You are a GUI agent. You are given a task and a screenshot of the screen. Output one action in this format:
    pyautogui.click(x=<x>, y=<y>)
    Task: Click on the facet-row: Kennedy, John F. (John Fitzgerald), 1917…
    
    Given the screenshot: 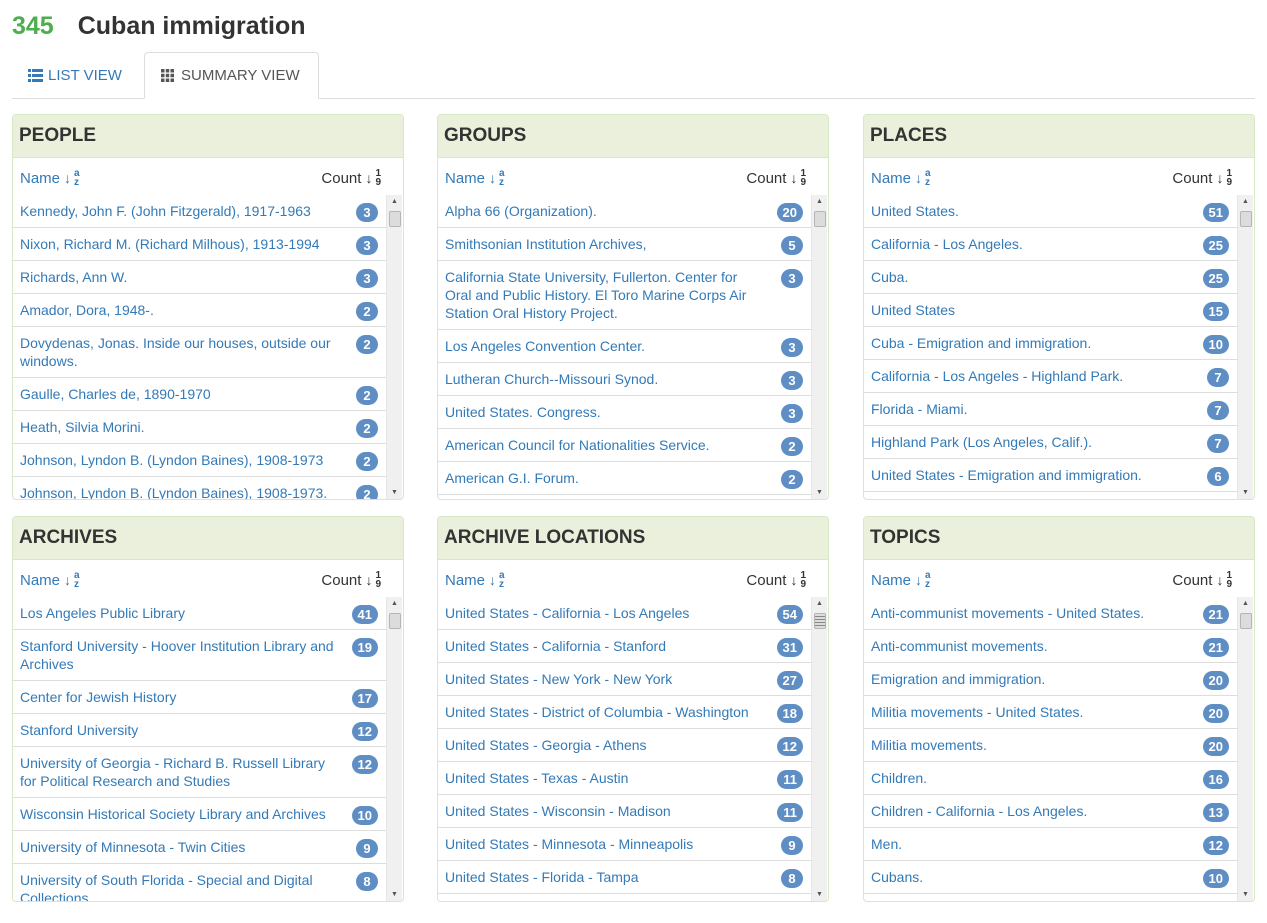 What is the action you would take?
    pyautogui.click(x=199, y=211)
    